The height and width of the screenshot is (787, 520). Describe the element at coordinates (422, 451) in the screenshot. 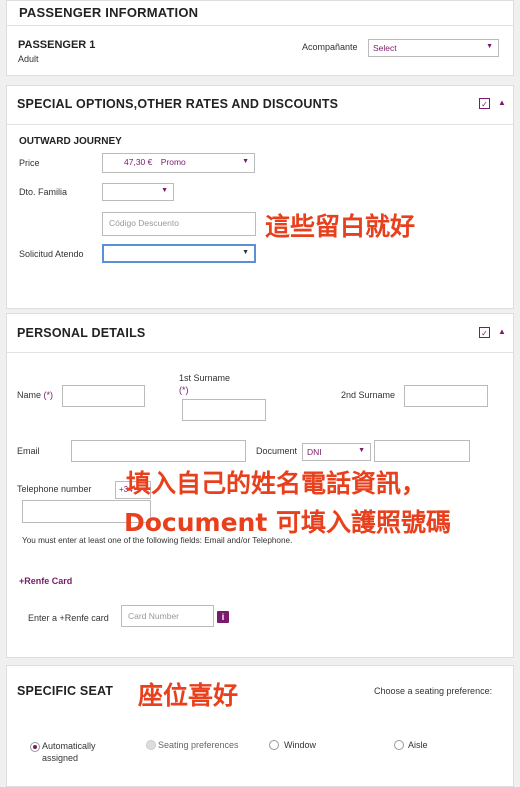

I see `document-number-input` at that location.